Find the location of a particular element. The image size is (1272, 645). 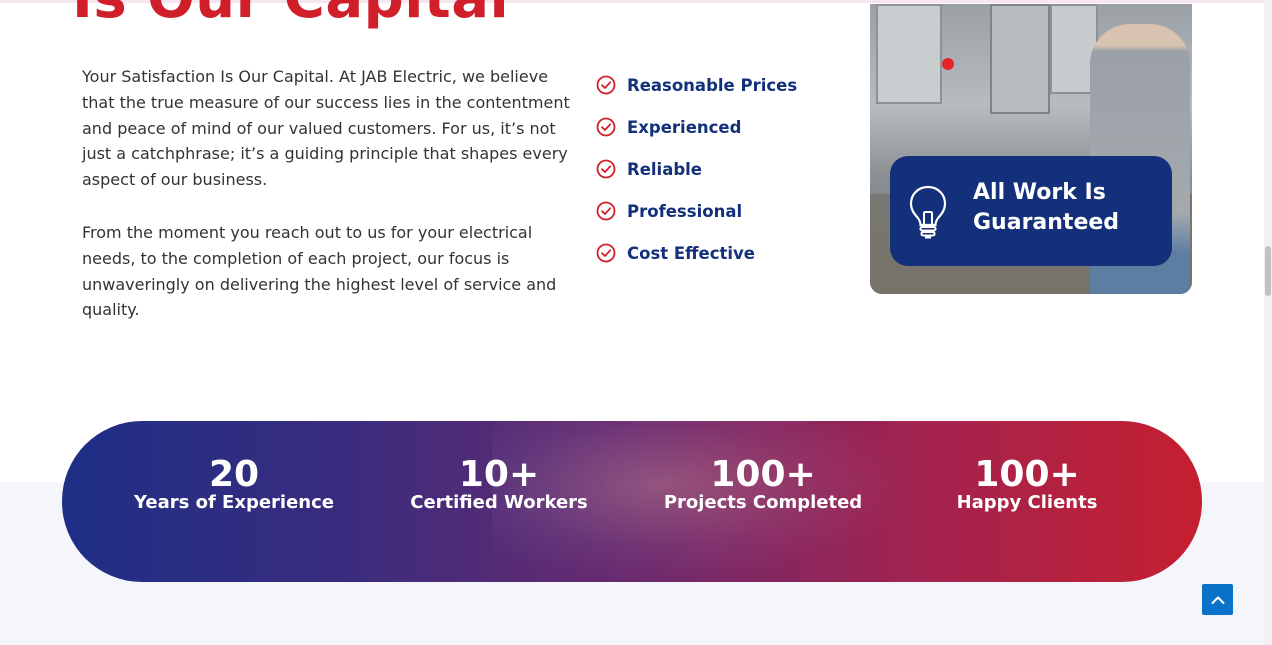

section-heading: Is Our Capital is located at coordinates (290, 15).